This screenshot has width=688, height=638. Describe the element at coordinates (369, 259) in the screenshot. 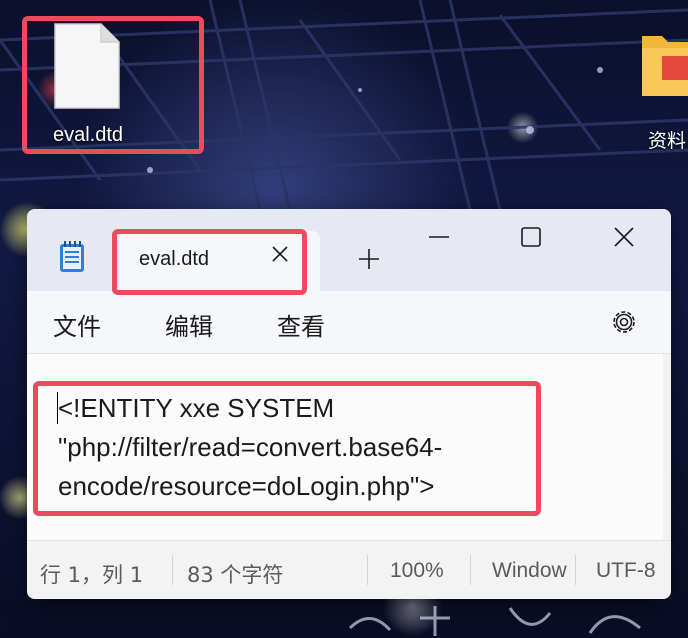

I see `plus-icon` at that location.